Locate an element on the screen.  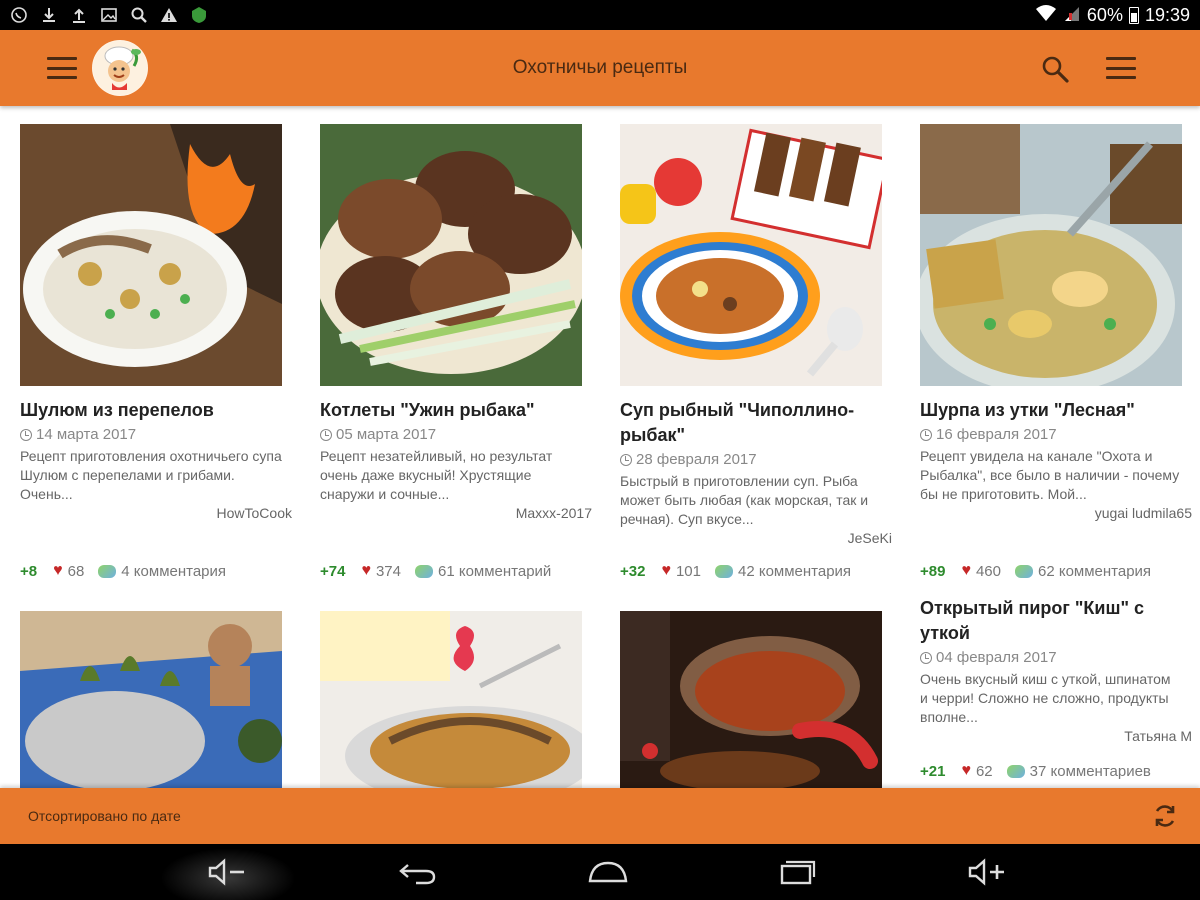
notification-icons is located at coordinates (109, 15).